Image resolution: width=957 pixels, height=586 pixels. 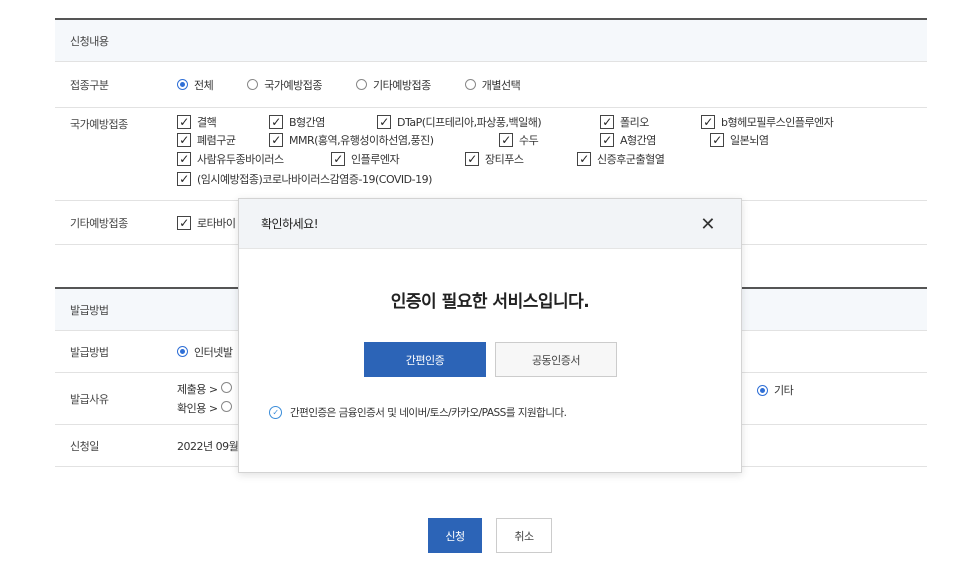 I want to click on submit-button: 신청, so click(x=455, y=535).